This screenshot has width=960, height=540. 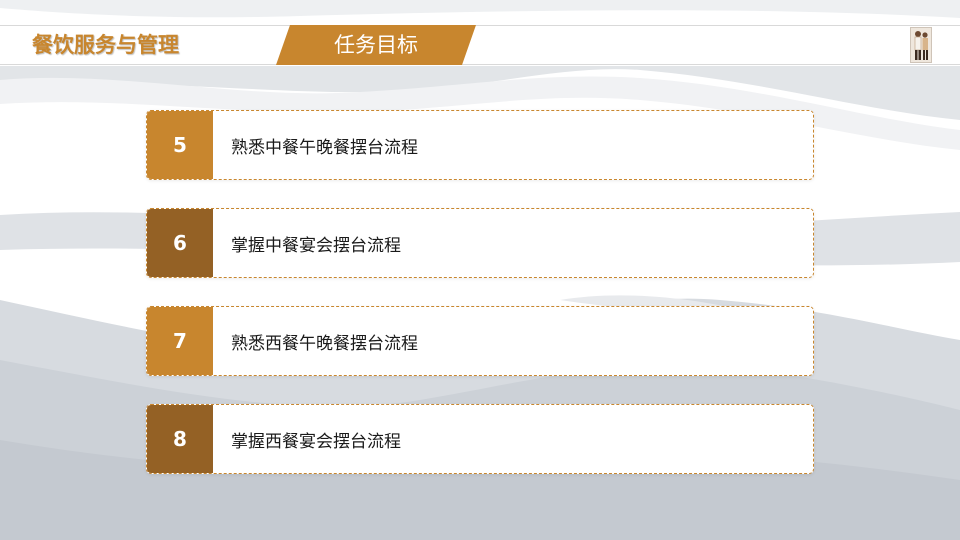 I want to click on goal-number-badge: 6, so click(x=180, y=243).